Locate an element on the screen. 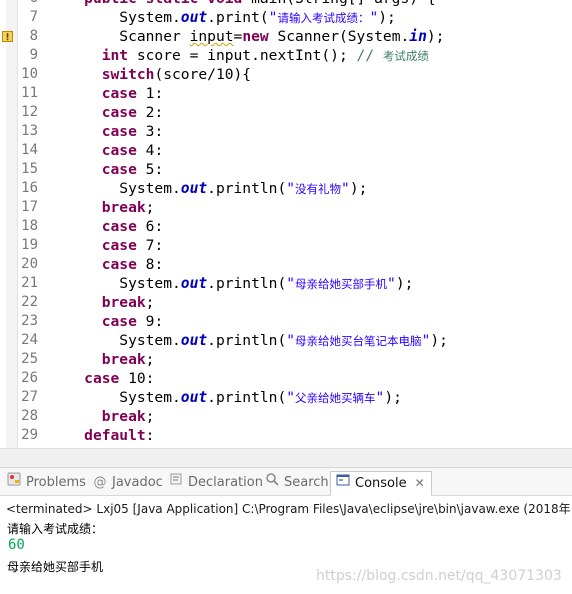  code-token: 母亲给她买台笔记本电脑 is located at coordinates (358, 341).